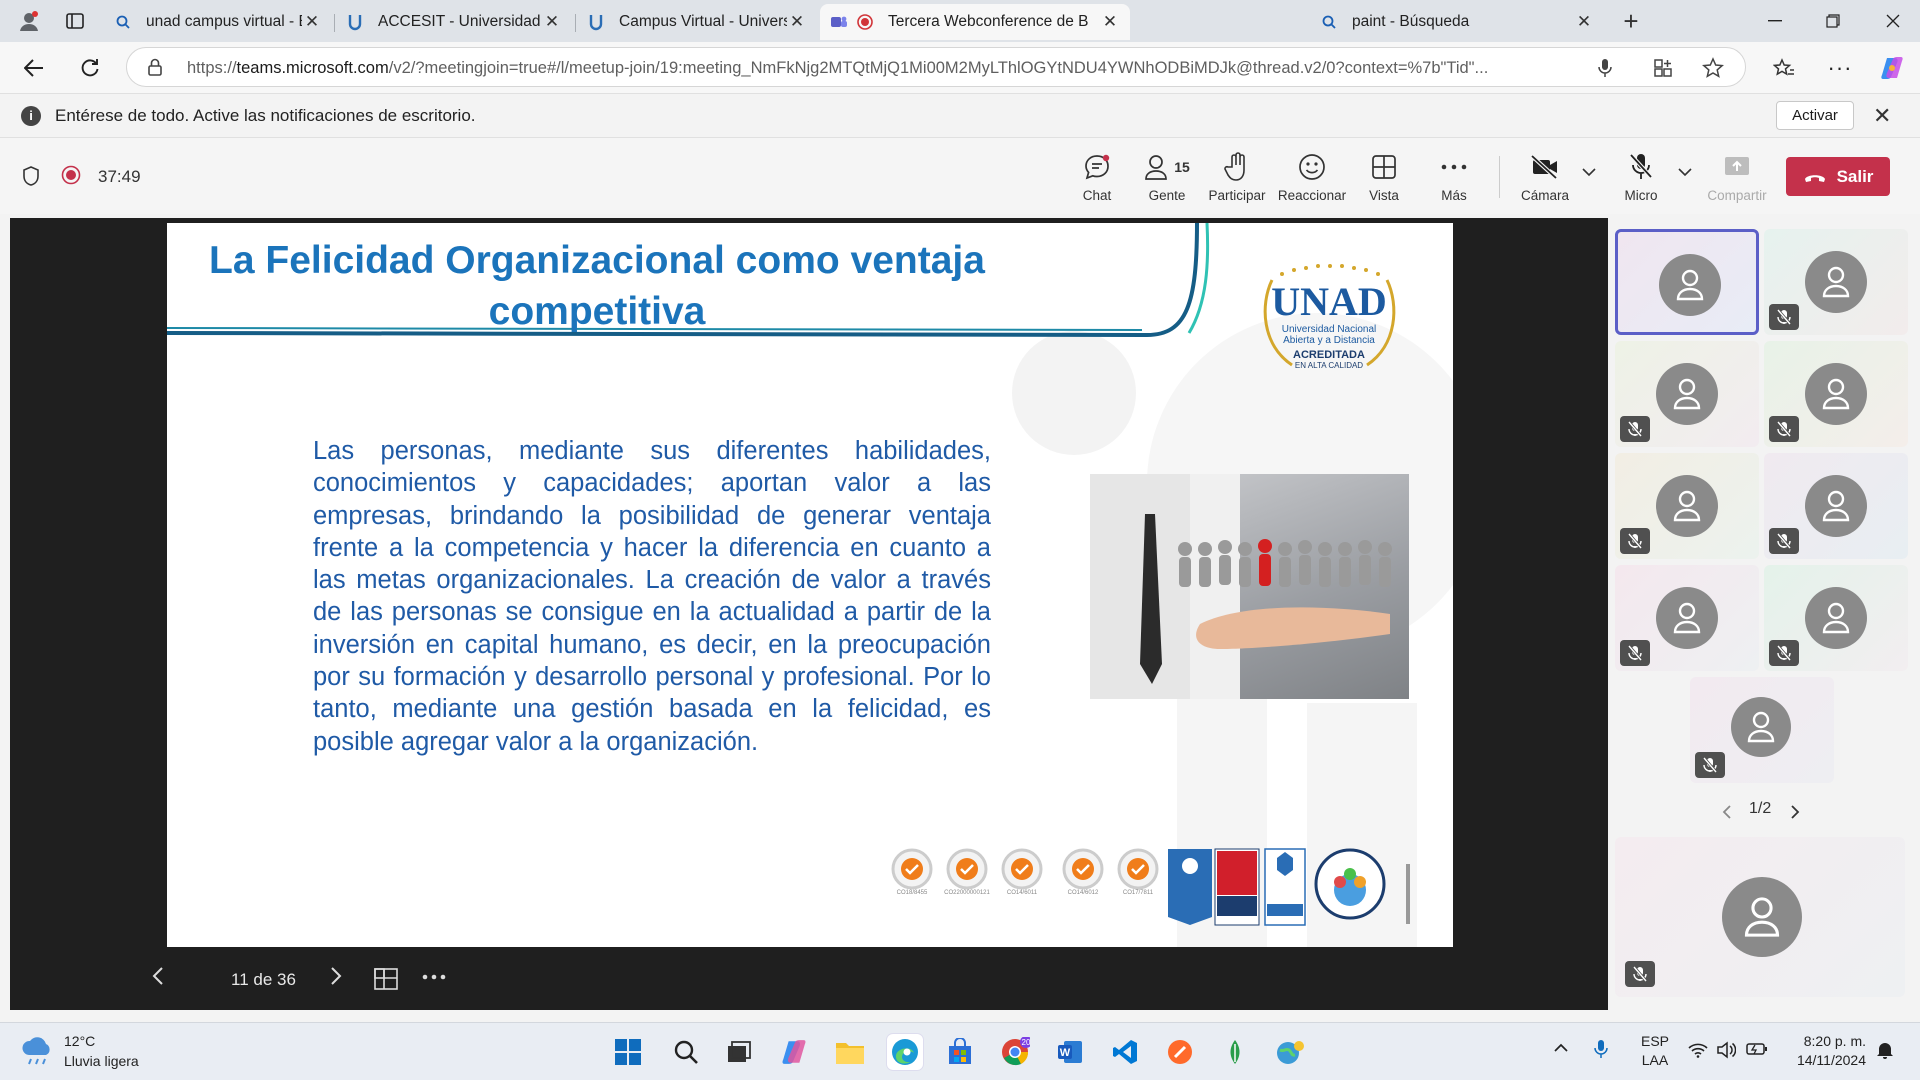 The width and height of the screenshot is (1920, 1080). Describe the element at coordinates (1561, 1047) in the screenshot. I see `show-hidden-icons-chevron-icon` at that location.